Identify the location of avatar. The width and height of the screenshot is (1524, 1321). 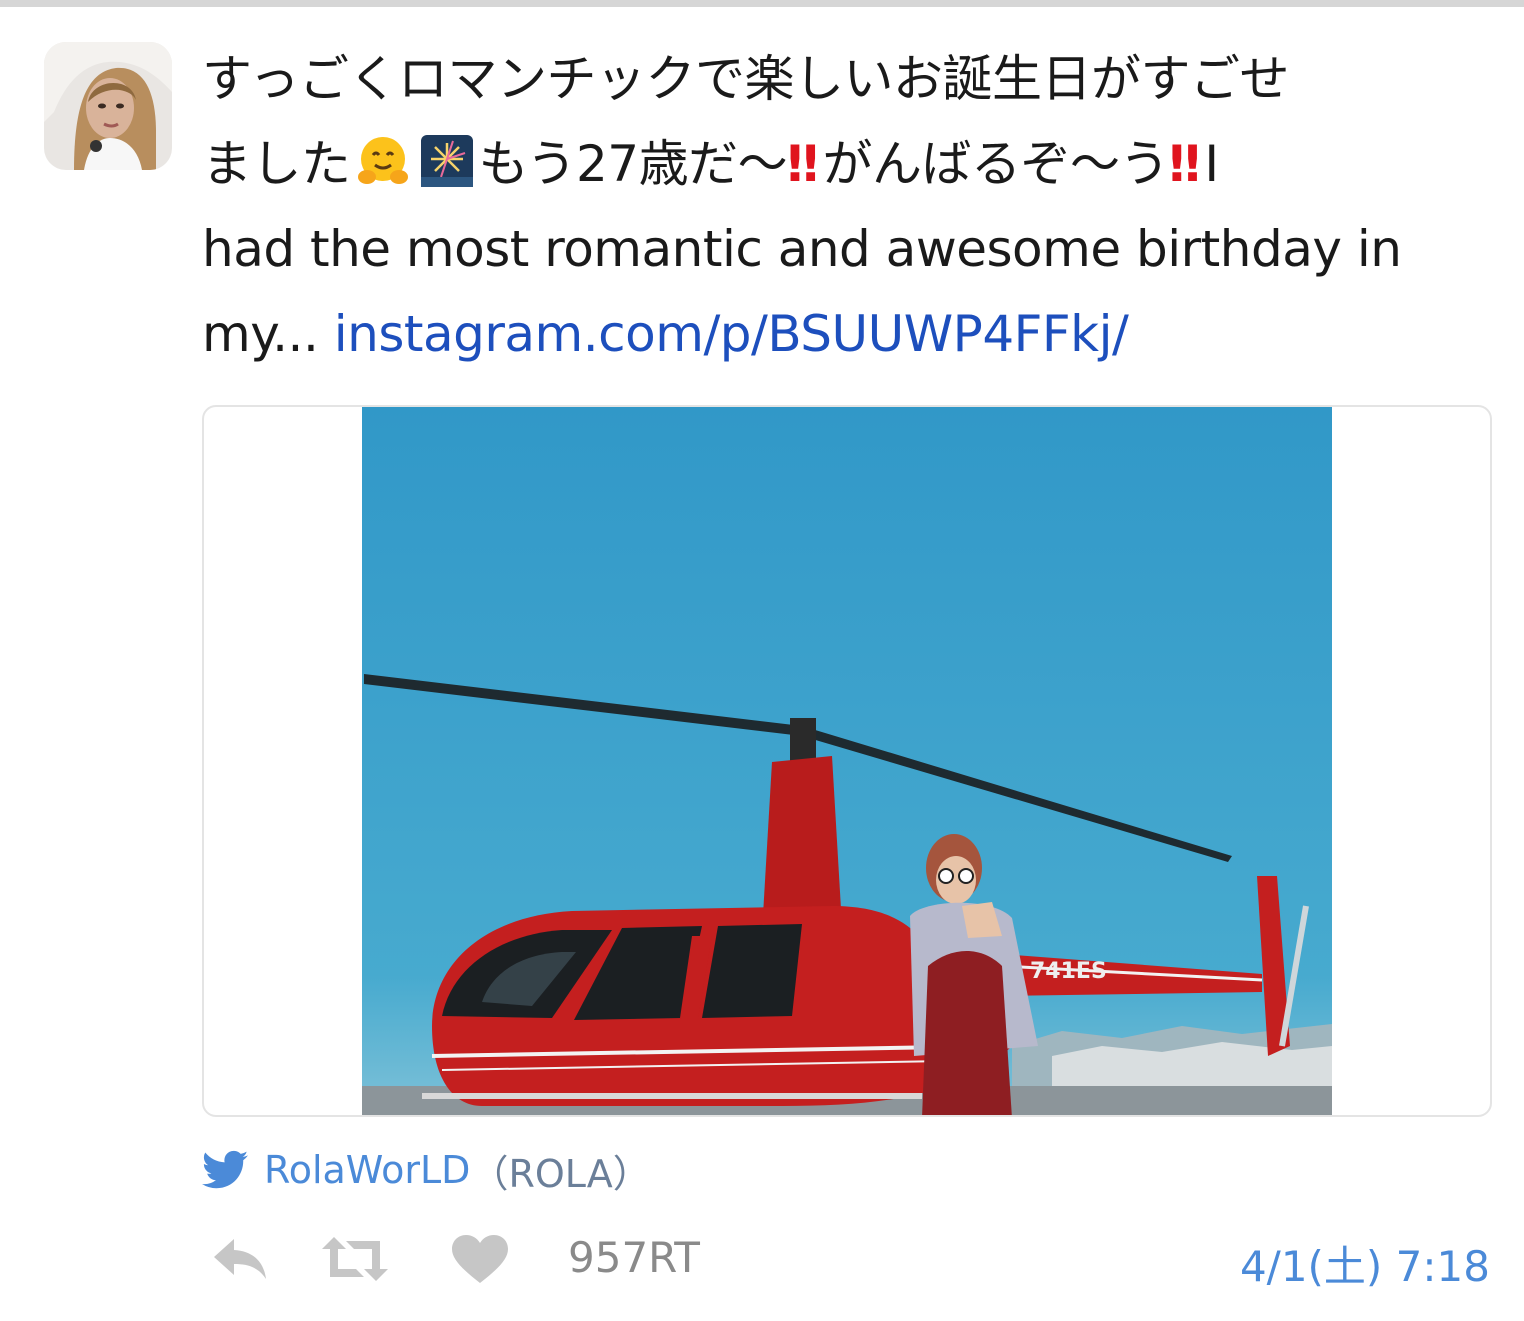
(108, 106).